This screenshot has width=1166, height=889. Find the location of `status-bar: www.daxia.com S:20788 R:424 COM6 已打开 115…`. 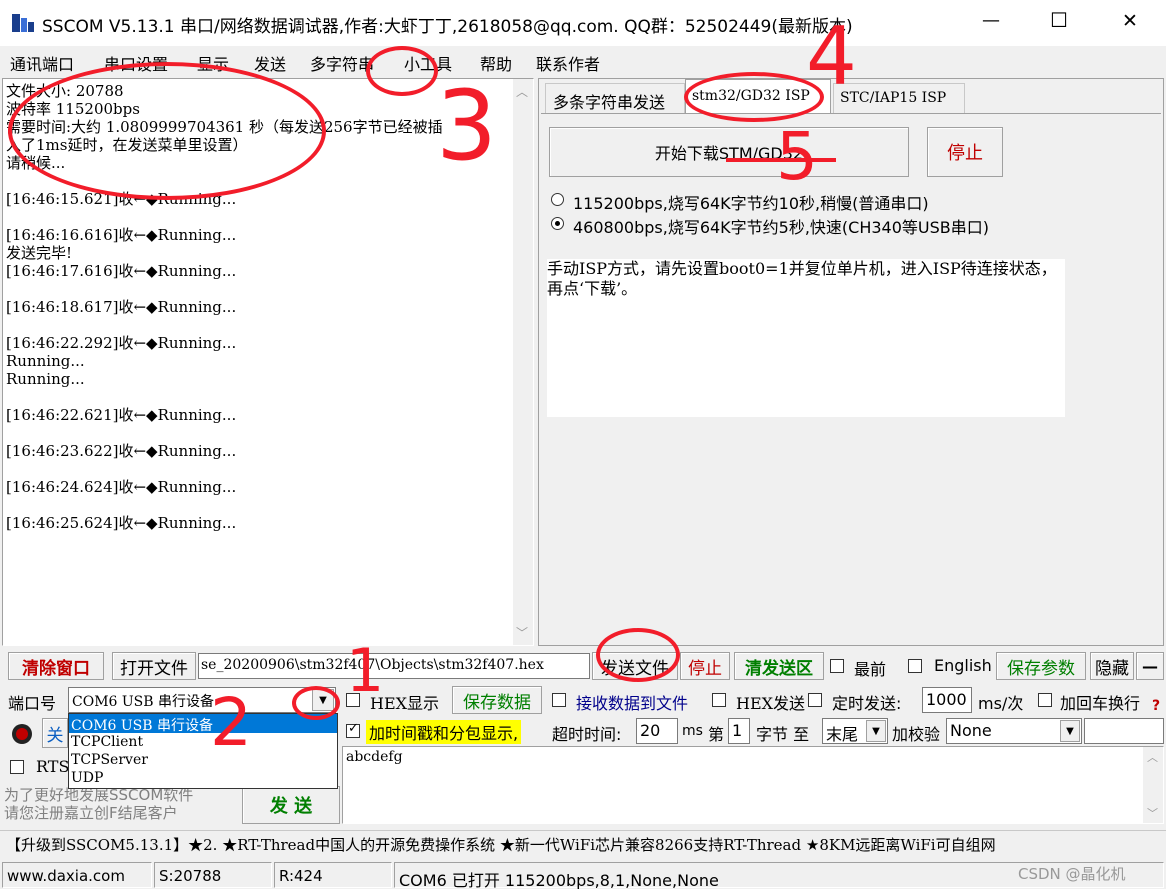

status-bar: www.daxia.com S:20788 R:424 COM6 已打开 115… is located at coordinates (583, 874).